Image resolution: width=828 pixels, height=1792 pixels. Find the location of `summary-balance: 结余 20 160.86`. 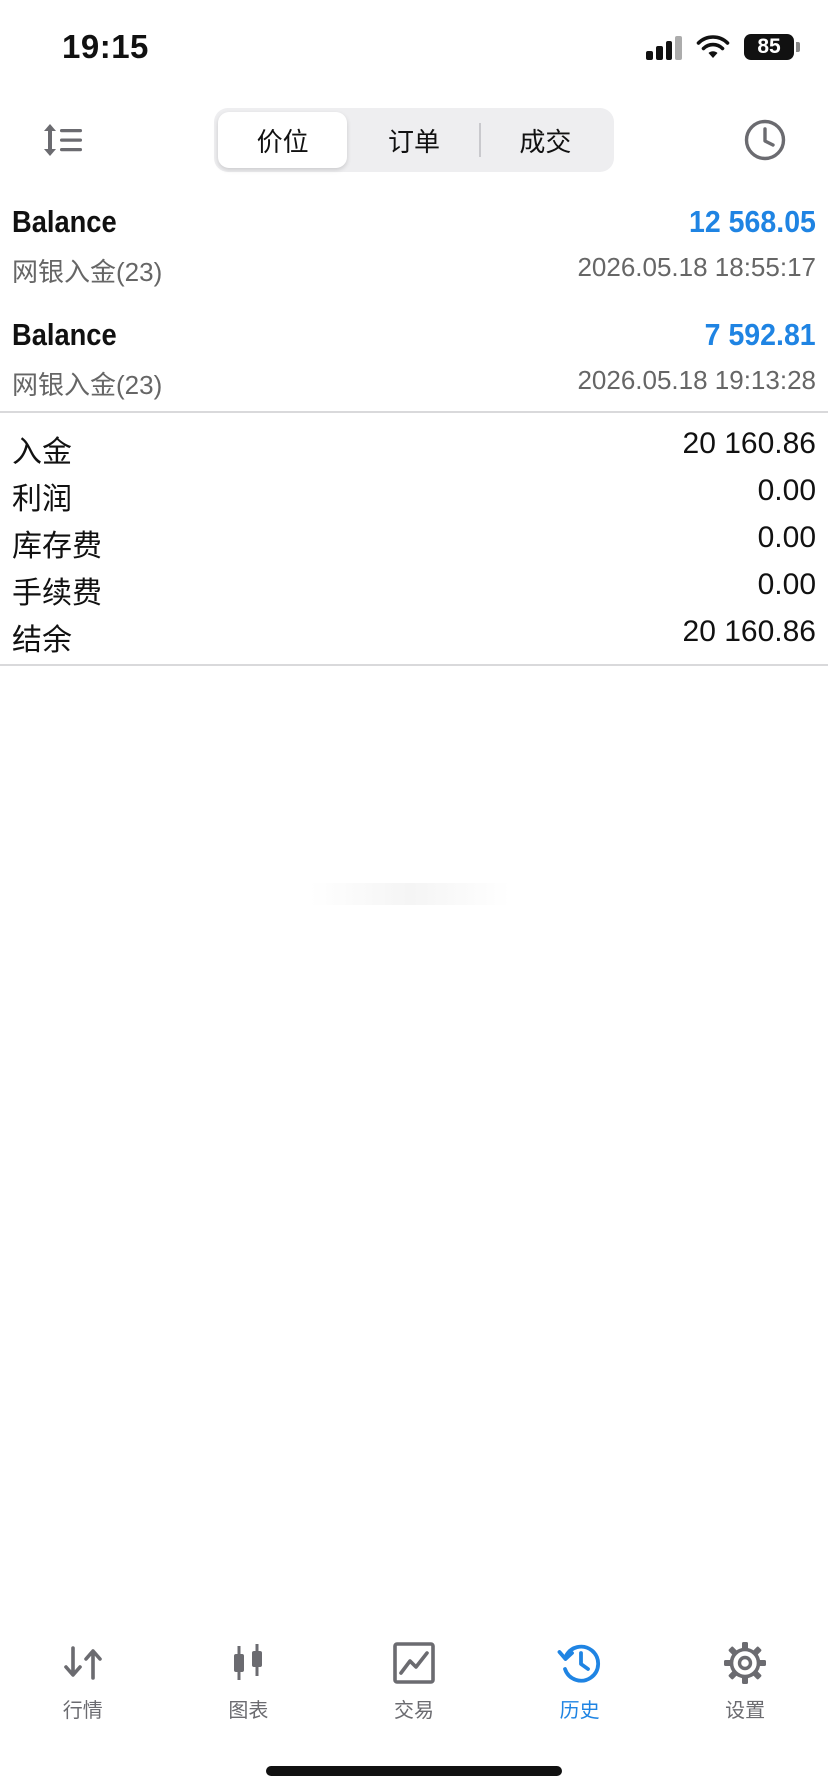

summary-balance: 结余 20 160.86 is located at coordinates (414, 633).